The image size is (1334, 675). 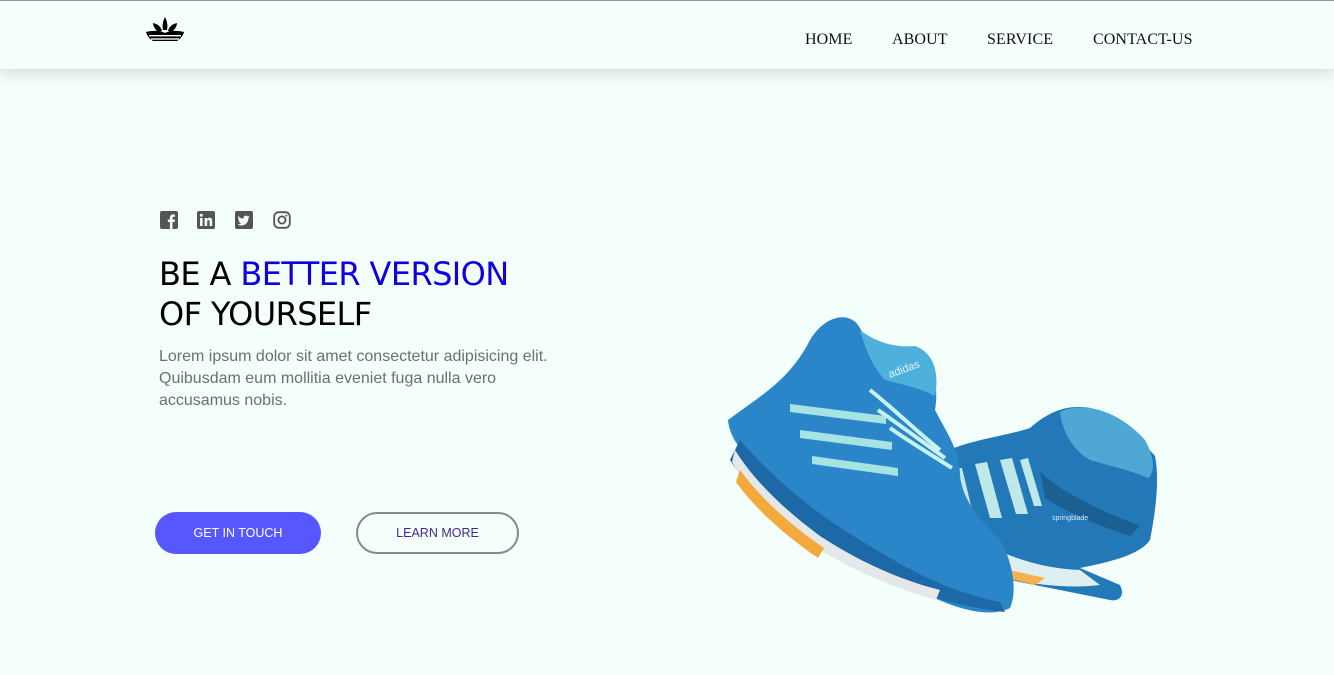 I want to click on nav-service: SERVICE, so click(x=1020, y=40).